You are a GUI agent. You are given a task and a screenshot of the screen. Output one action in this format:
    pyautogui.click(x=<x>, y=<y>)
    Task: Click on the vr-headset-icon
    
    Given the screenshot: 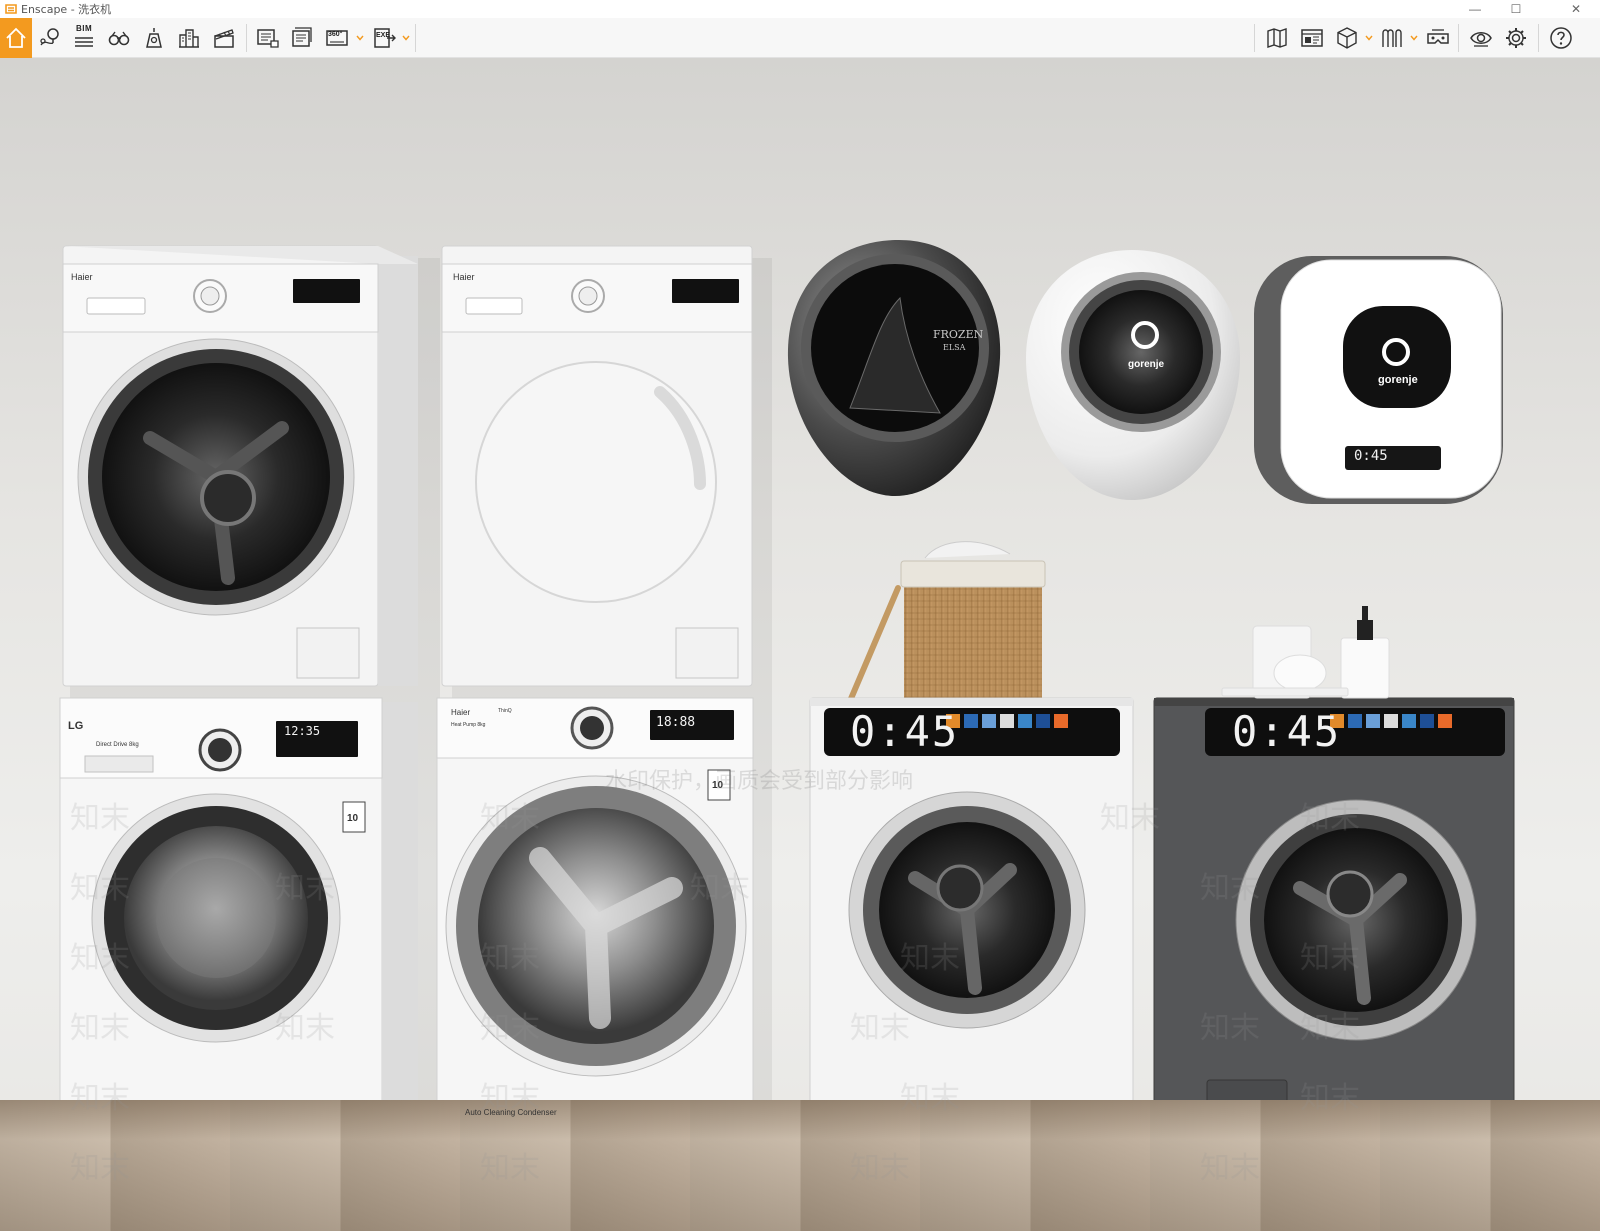 What is the action you would take?
    pyautogui.click(x=1438, y=36)
    